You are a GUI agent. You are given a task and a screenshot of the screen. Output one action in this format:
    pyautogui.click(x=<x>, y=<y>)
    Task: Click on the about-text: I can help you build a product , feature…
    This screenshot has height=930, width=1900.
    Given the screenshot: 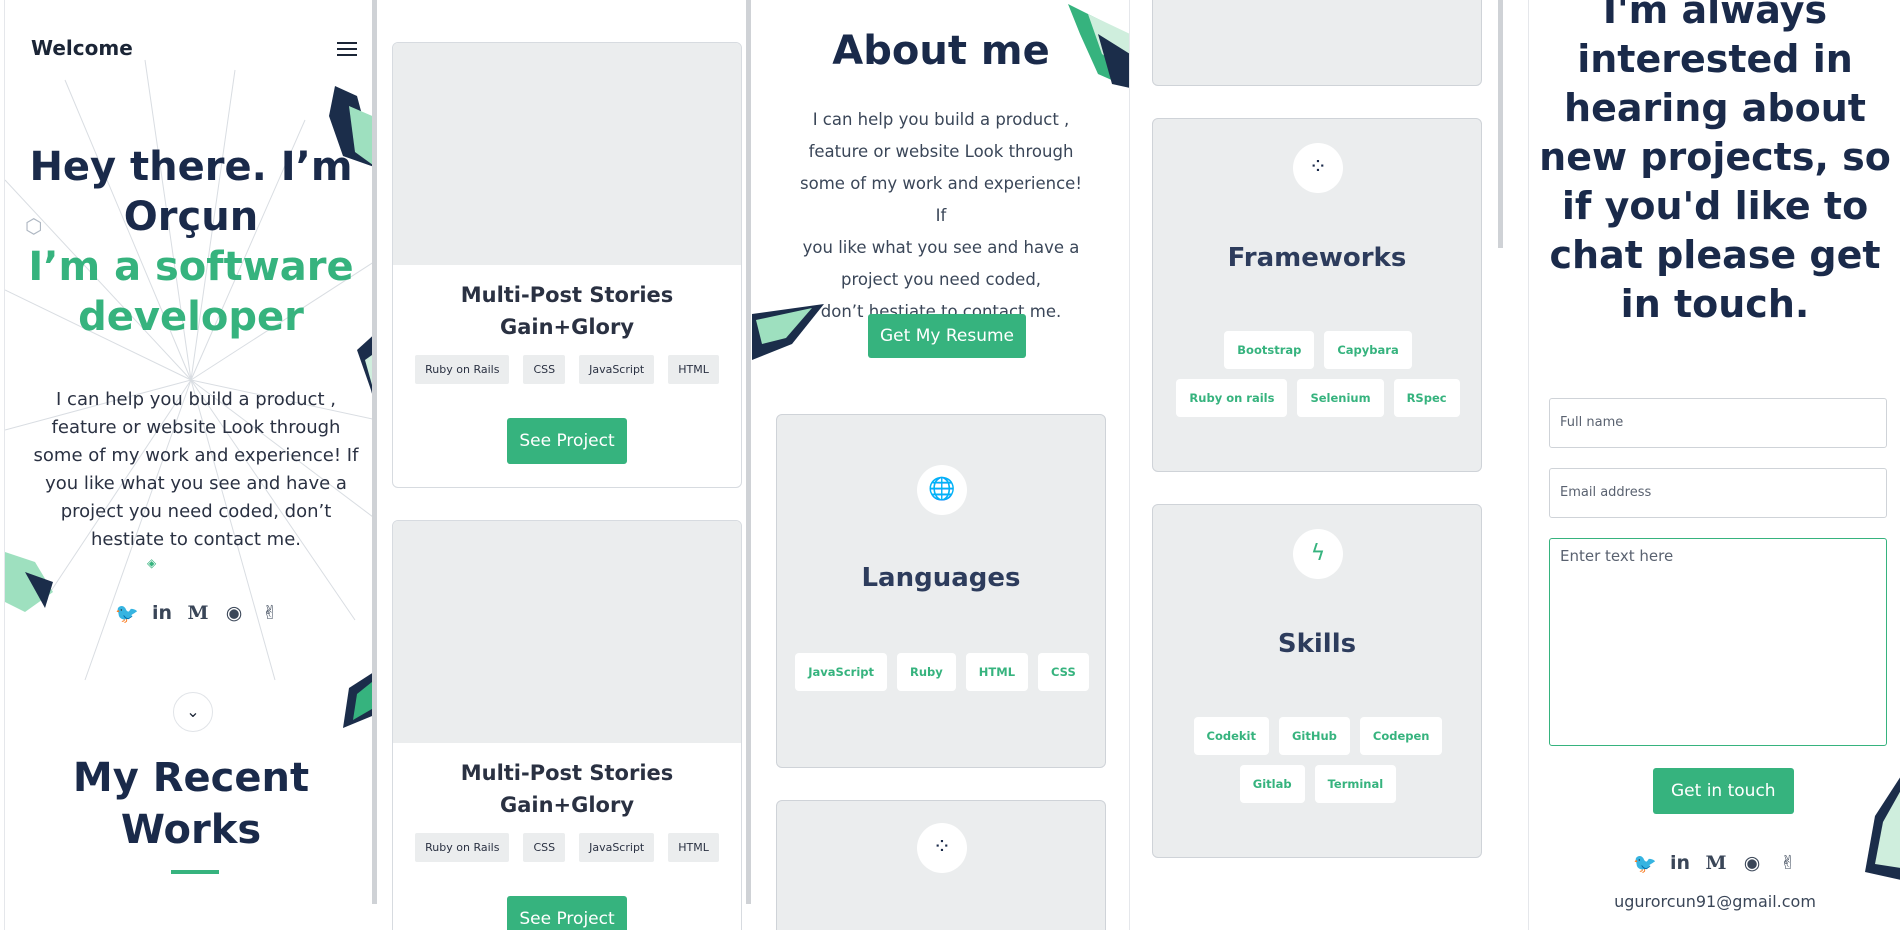 What is the action you would take?
    pyautogui.click(x=941, y=216)
    